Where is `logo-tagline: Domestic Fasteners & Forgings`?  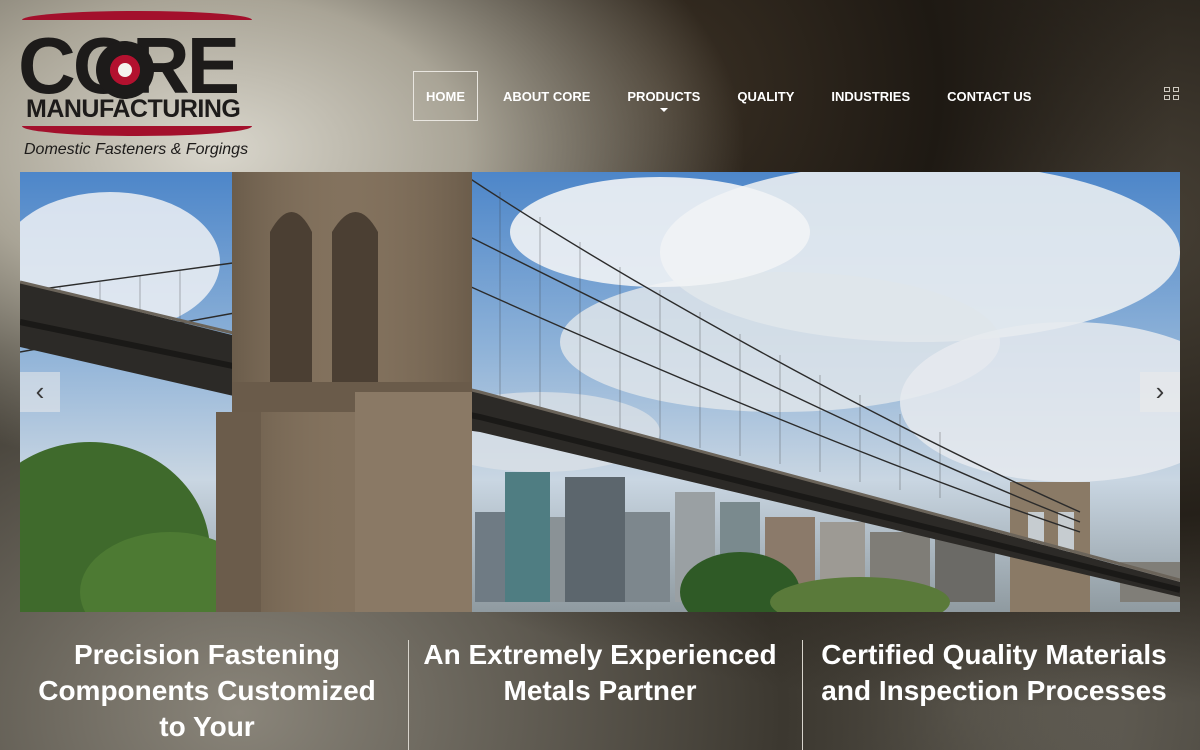
logo-tagline: Domestic Fasteners & Forgings is located at coordinates (136, 149).